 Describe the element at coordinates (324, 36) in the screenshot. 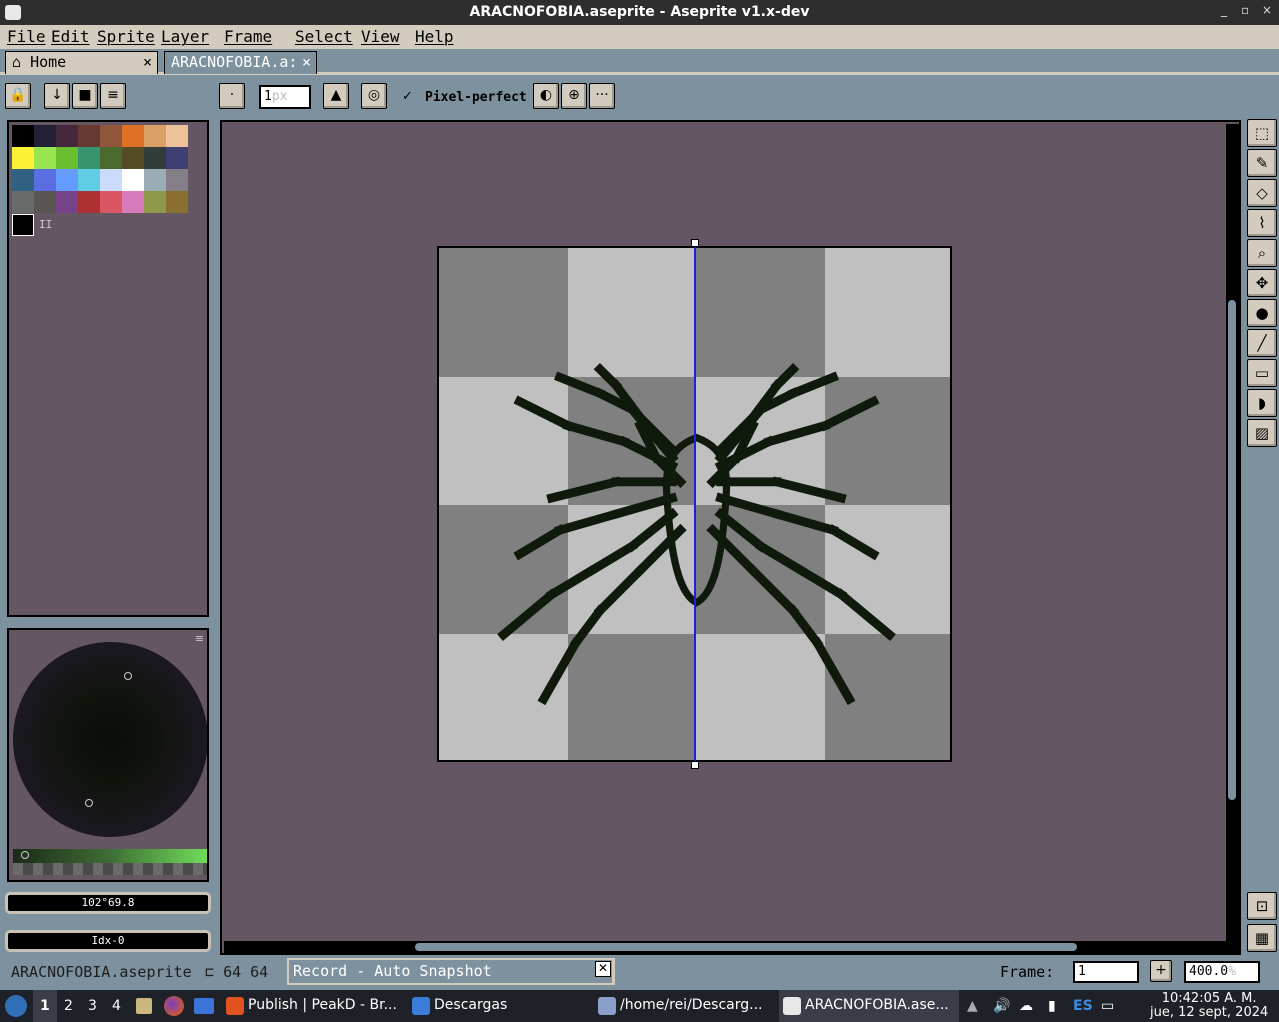

I see `menu-select: Select` at that location.